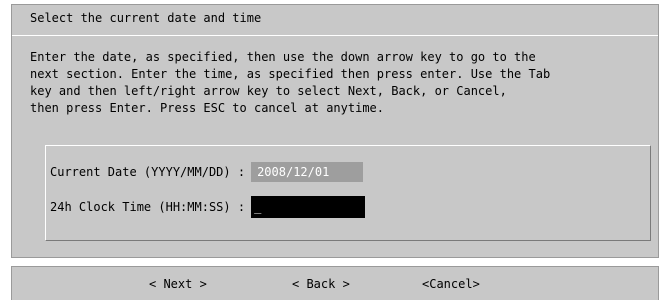  I want to click on button-bar: < Next > < Back > <Cancel>, so click(335, 283).